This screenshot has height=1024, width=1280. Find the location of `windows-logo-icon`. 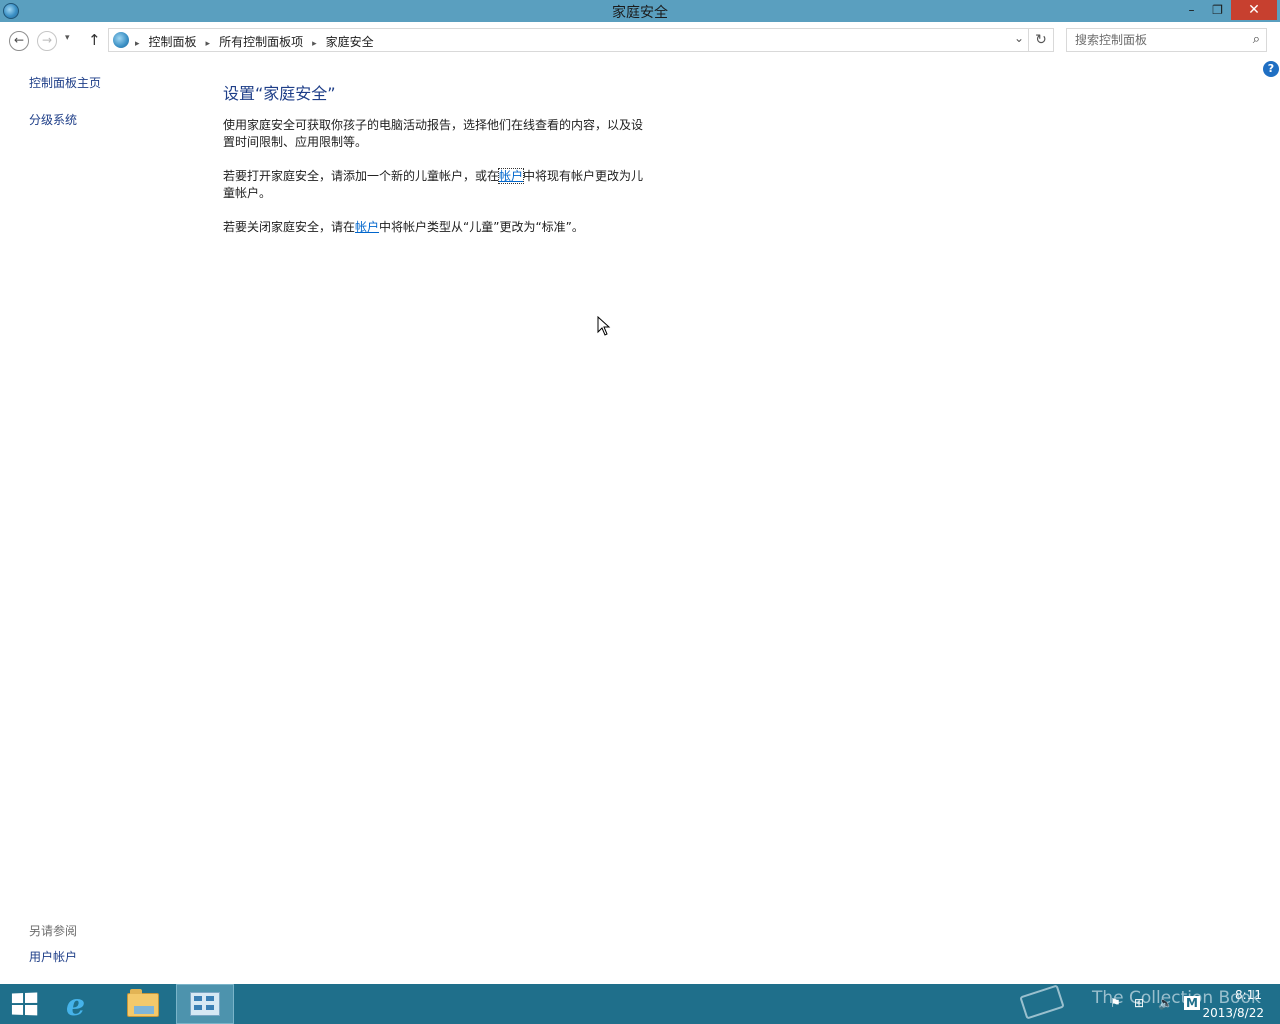

windows-logo-icon is located at coordinates (25, 1004).